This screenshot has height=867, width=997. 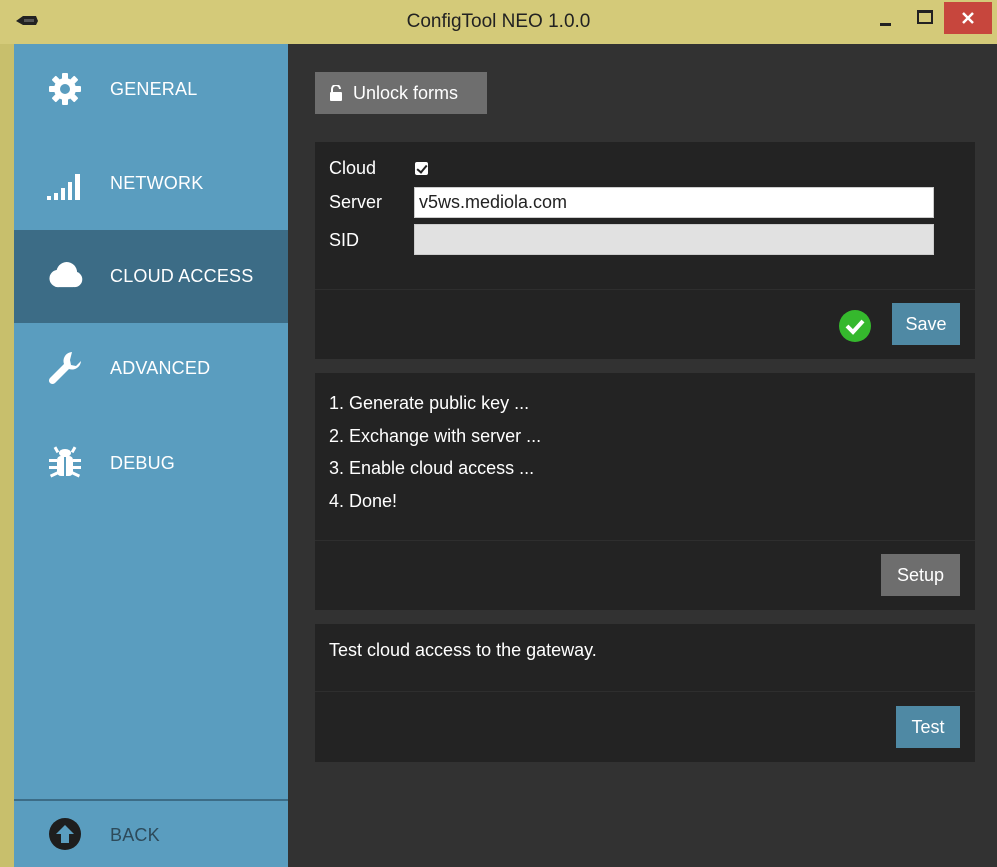 What do you see at coordinates (406, 92) in the screenshot?
I see `unlock-forms-label: Unlock forms` at bounding box center [406, 92].